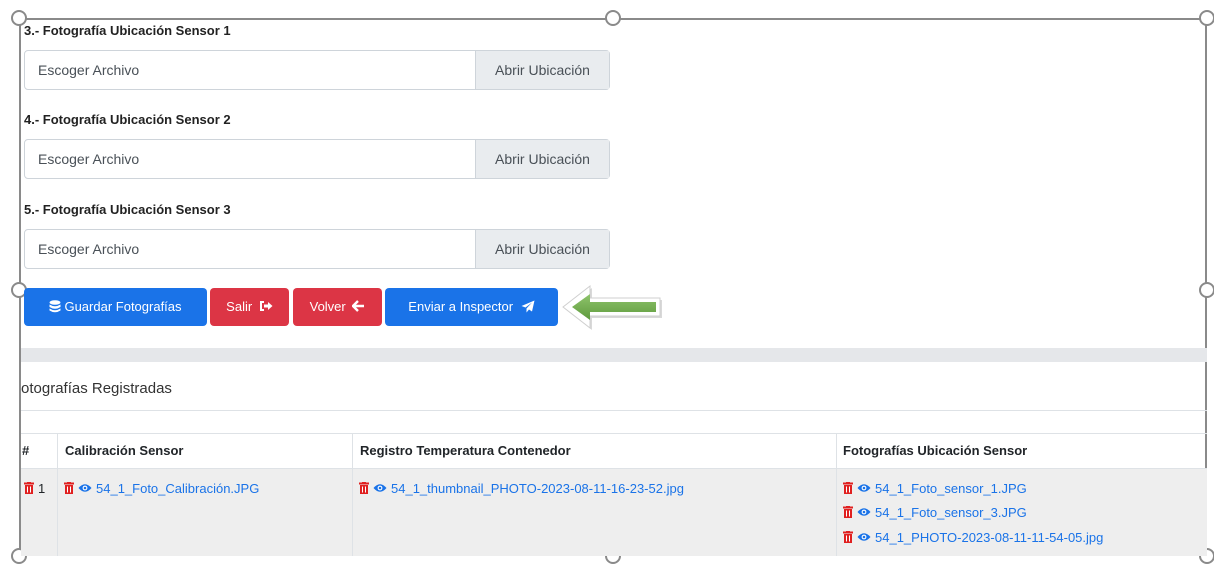 This screenshot has height=566, width=1214. Describe the element at coordinates (614, 355) in the screenshot. I see `section-divider` at that location.